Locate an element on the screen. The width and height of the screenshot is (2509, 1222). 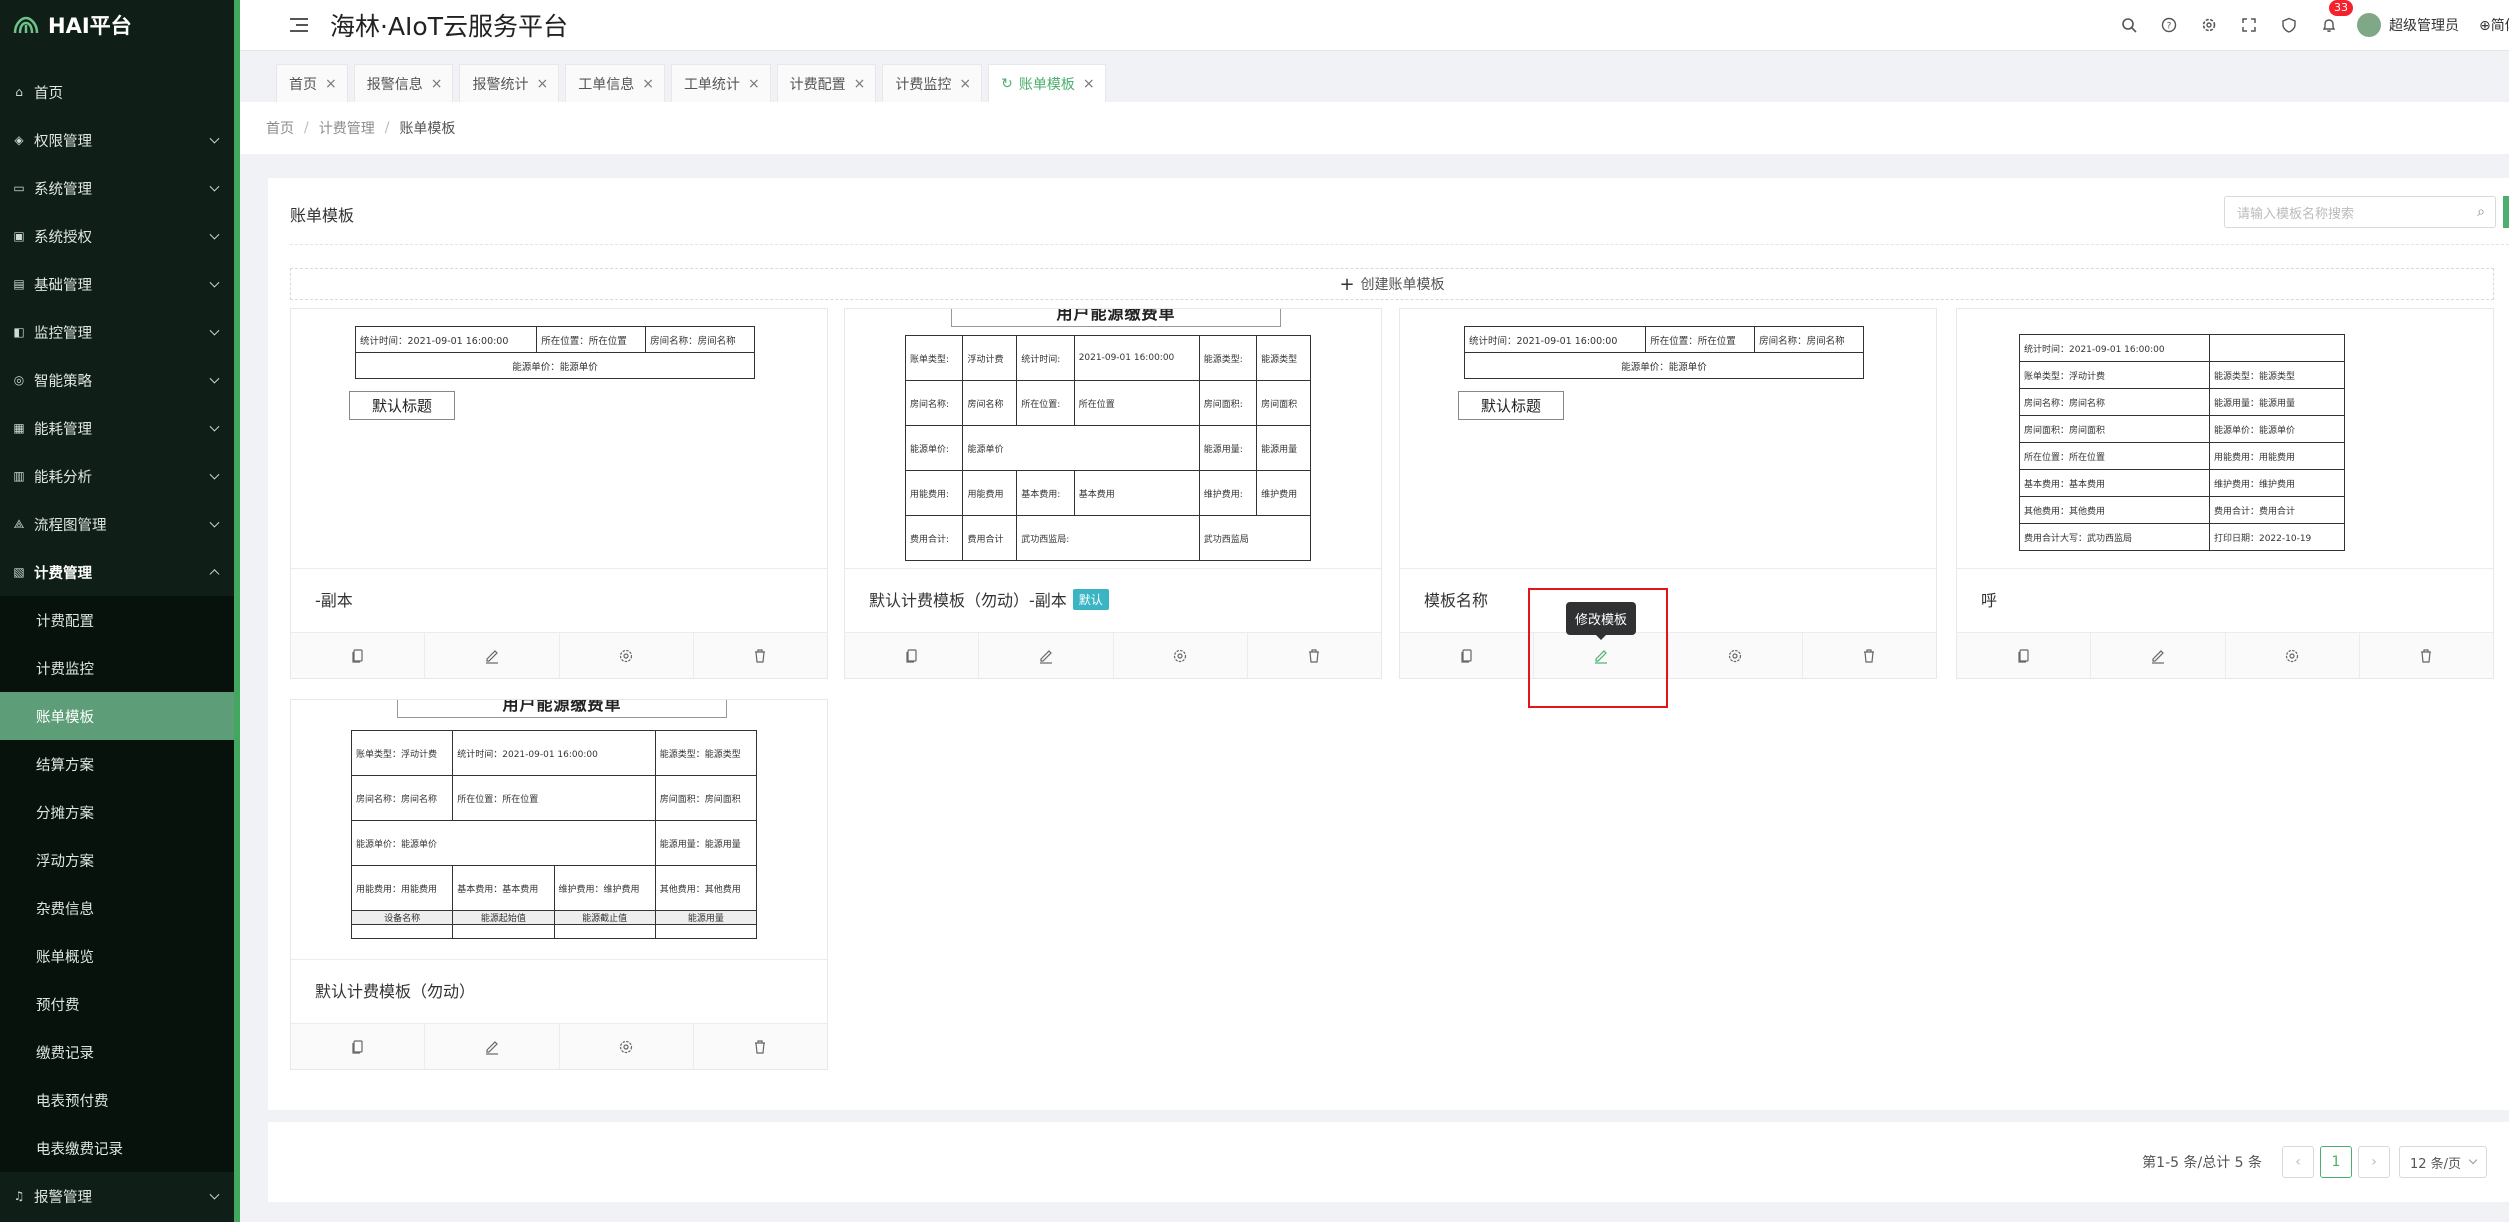
settings-icon is located at coordinates (2209, 25).